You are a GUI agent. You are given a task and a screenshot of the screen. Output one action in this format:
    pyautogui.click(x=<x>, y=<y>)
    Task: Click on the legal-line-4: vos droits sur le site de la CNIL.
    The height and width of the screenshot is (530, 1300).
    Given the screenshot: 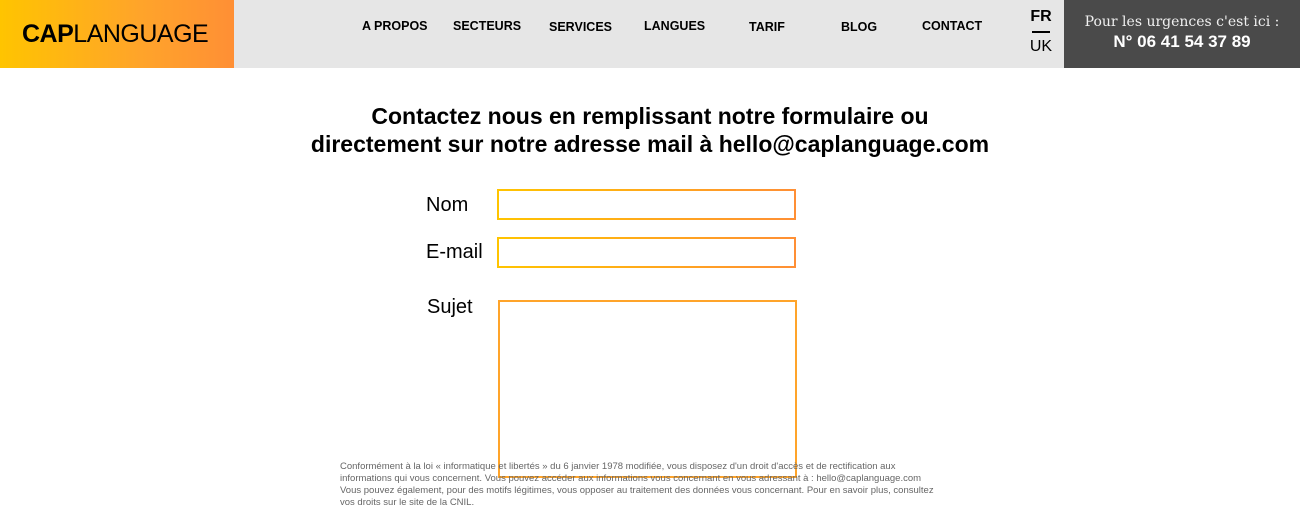 What is the action you would take?
    pyautogui.click(x=407, y=502)
    